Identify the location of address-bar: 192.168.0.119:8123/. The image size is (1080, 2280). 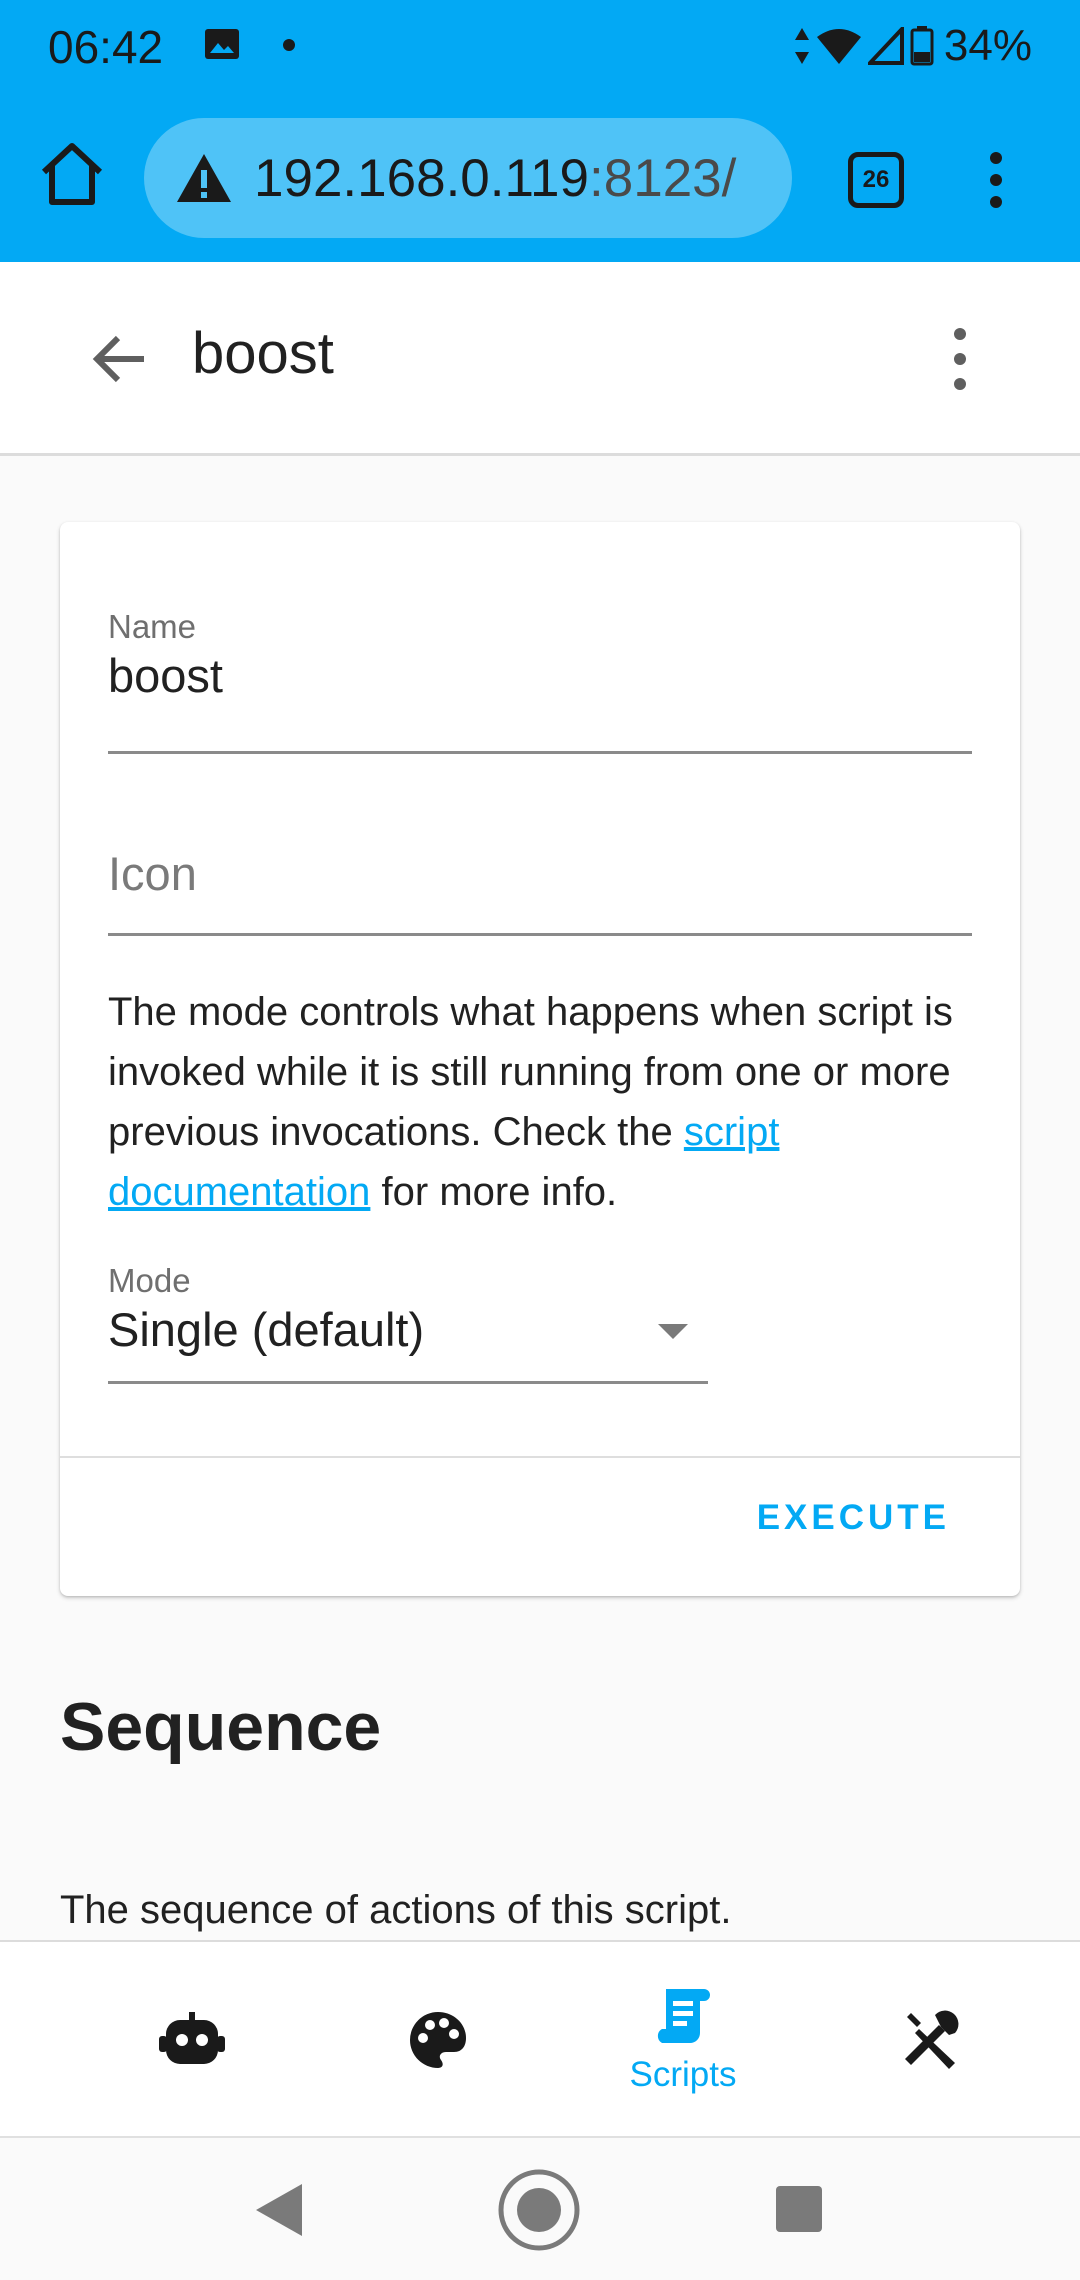
(468, 178).